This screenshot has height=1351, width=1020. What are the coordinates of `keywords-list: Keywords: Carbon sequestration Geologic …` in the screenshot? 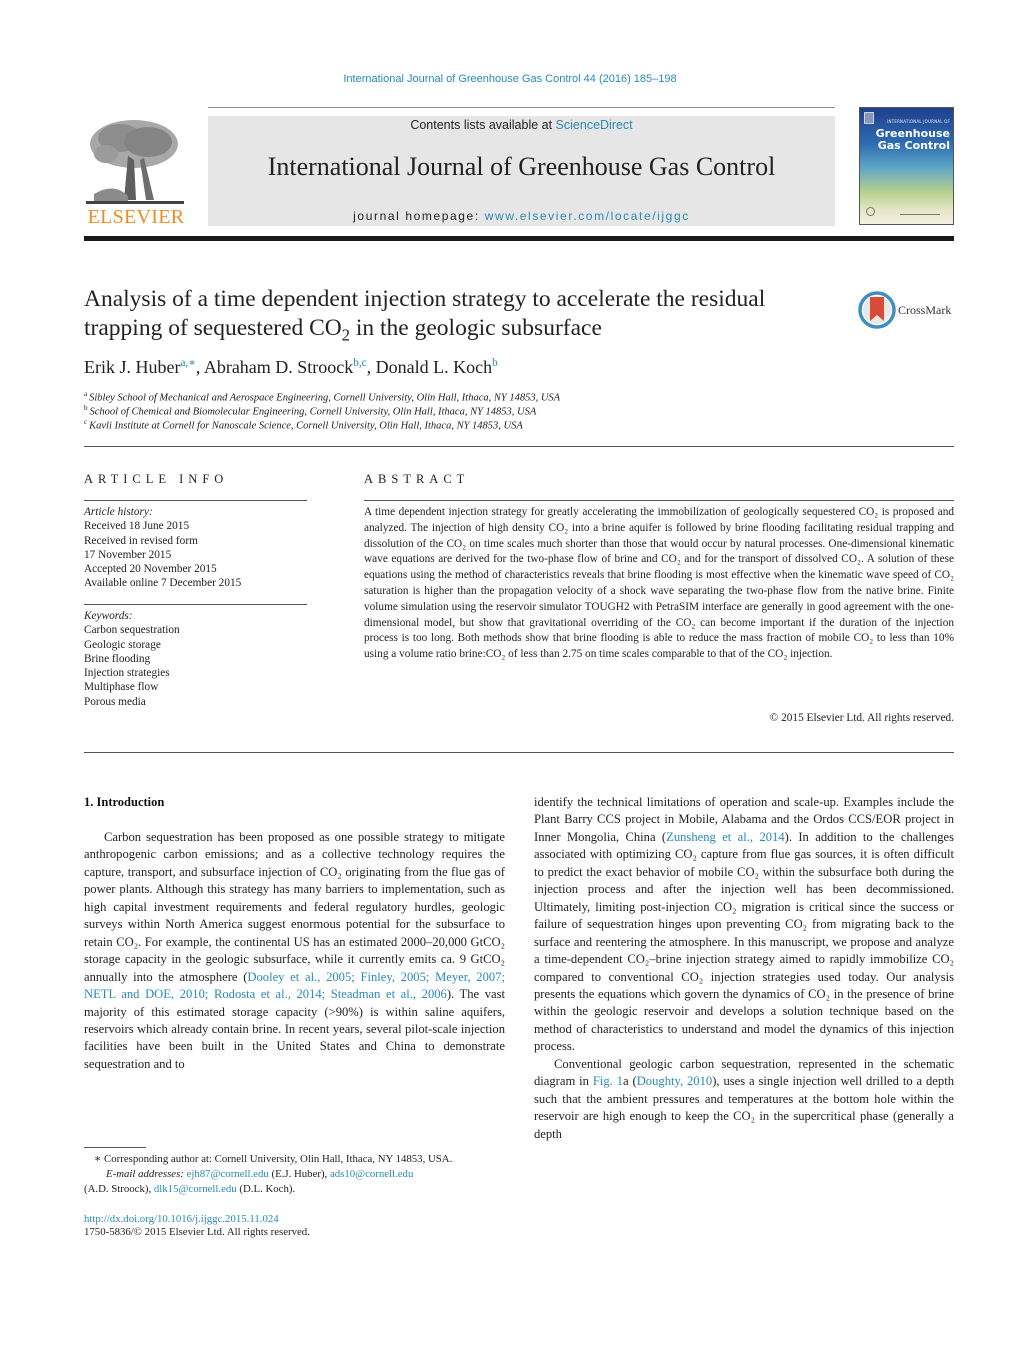 It's located at (195, 659).